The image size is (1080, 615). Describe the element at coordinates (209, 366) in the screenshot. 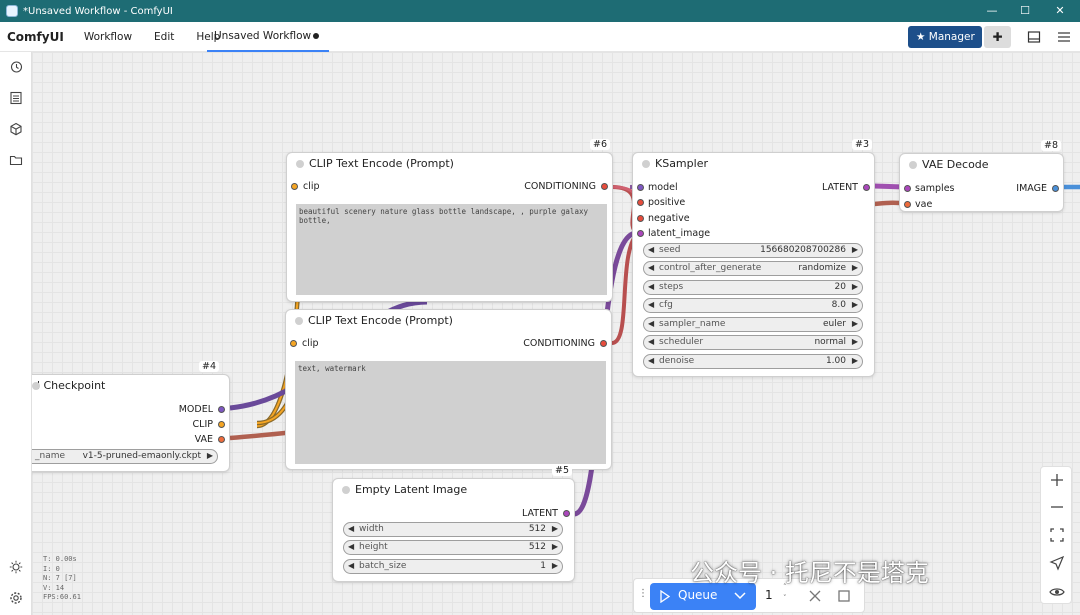

I see `node-id-badge: #4` at that location.